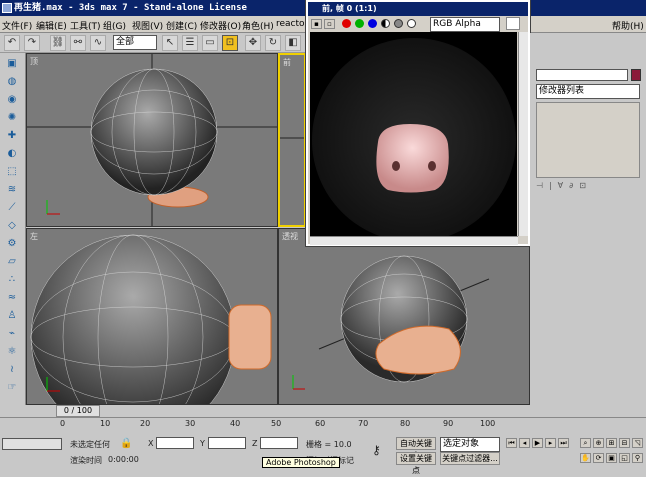 This screenshot has width=646, height=477. I want to click on y-coordinate-field, so click(227, 443).